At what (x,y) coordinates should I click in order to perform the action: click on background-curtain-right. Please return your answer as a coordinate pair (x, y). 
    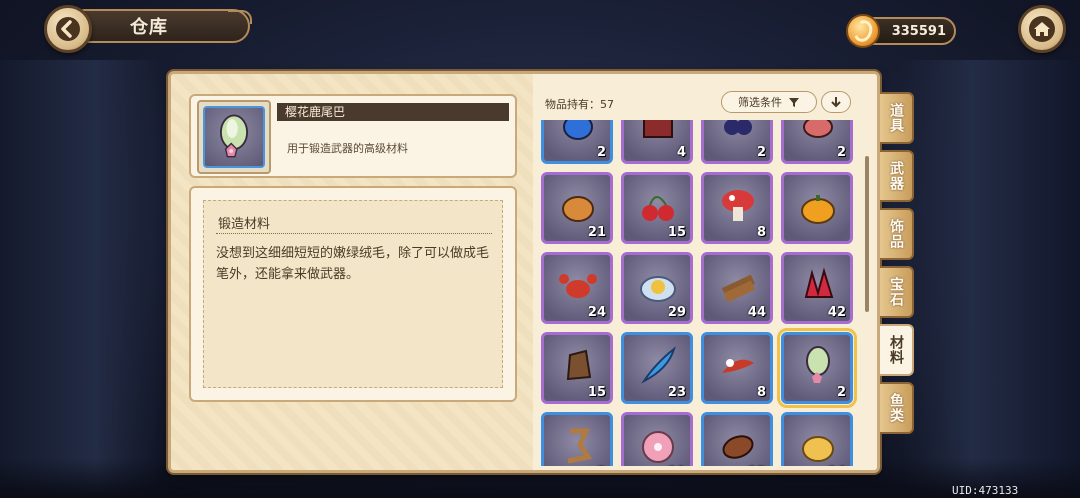
    Looking at the image, I should click on (990, 279).